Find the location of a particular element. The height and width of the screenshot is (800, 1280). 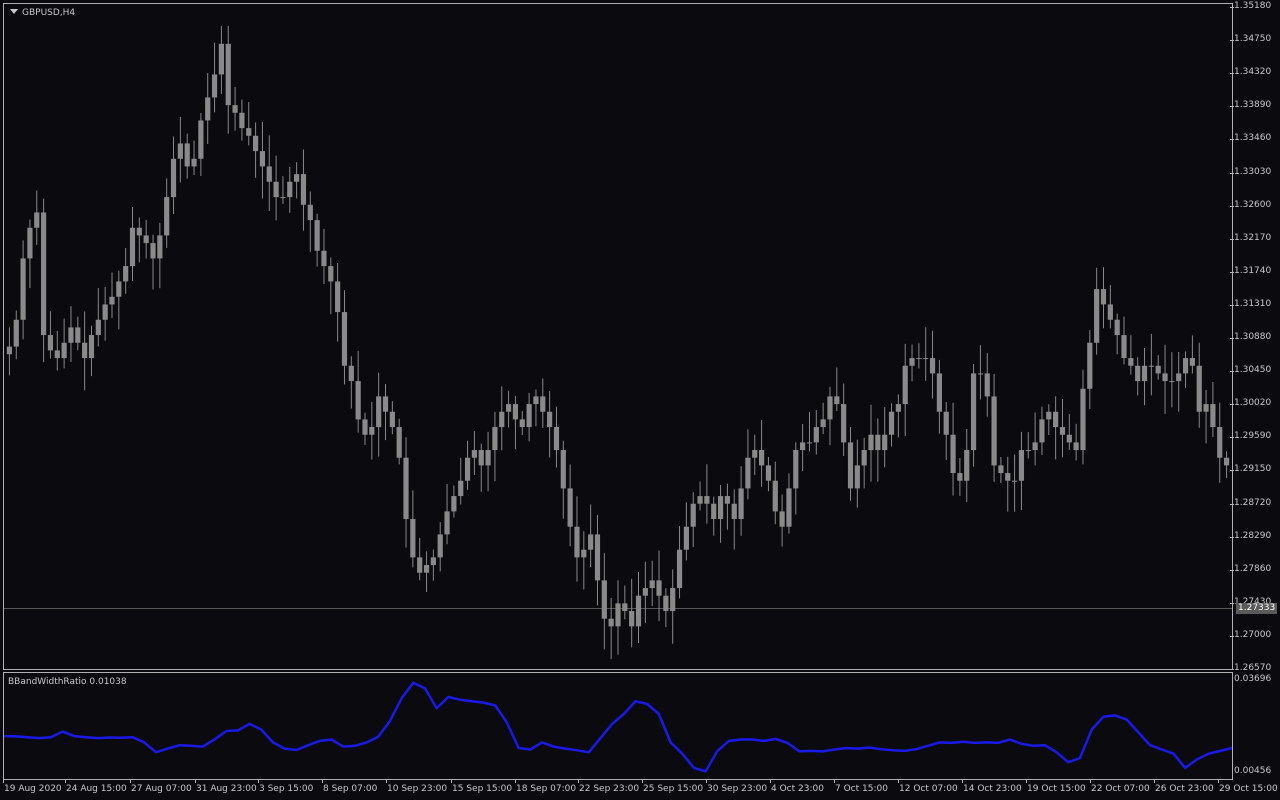

time-tick-label: 10 Sep 23:00 is located at coordinates (417, 789).